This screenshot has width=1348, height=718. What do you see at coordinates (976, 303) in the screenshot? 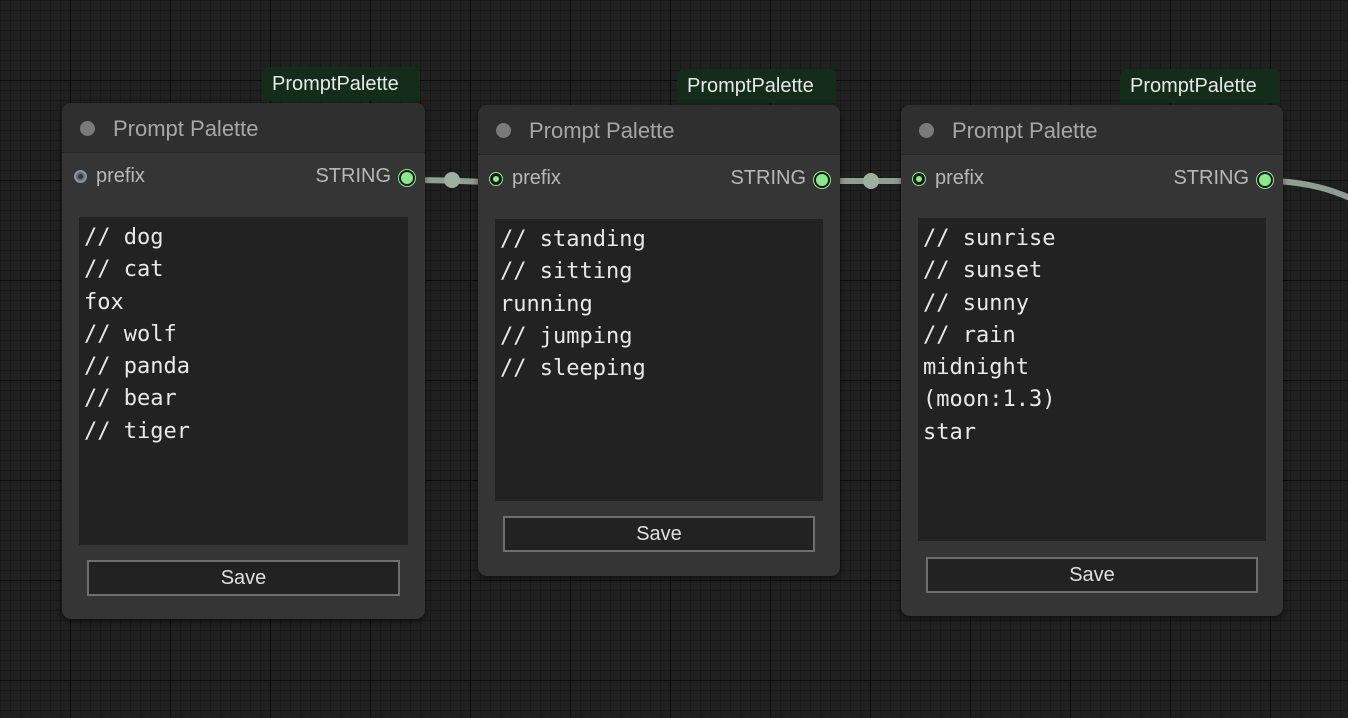
I see `prompt-line: // sunny` at bounding box center [976, 303].